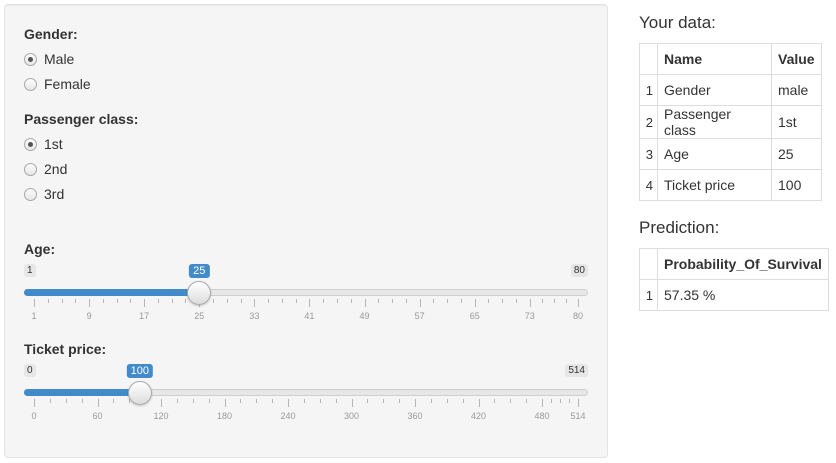  I want to click on price-slider-handle, so click(139, 393).